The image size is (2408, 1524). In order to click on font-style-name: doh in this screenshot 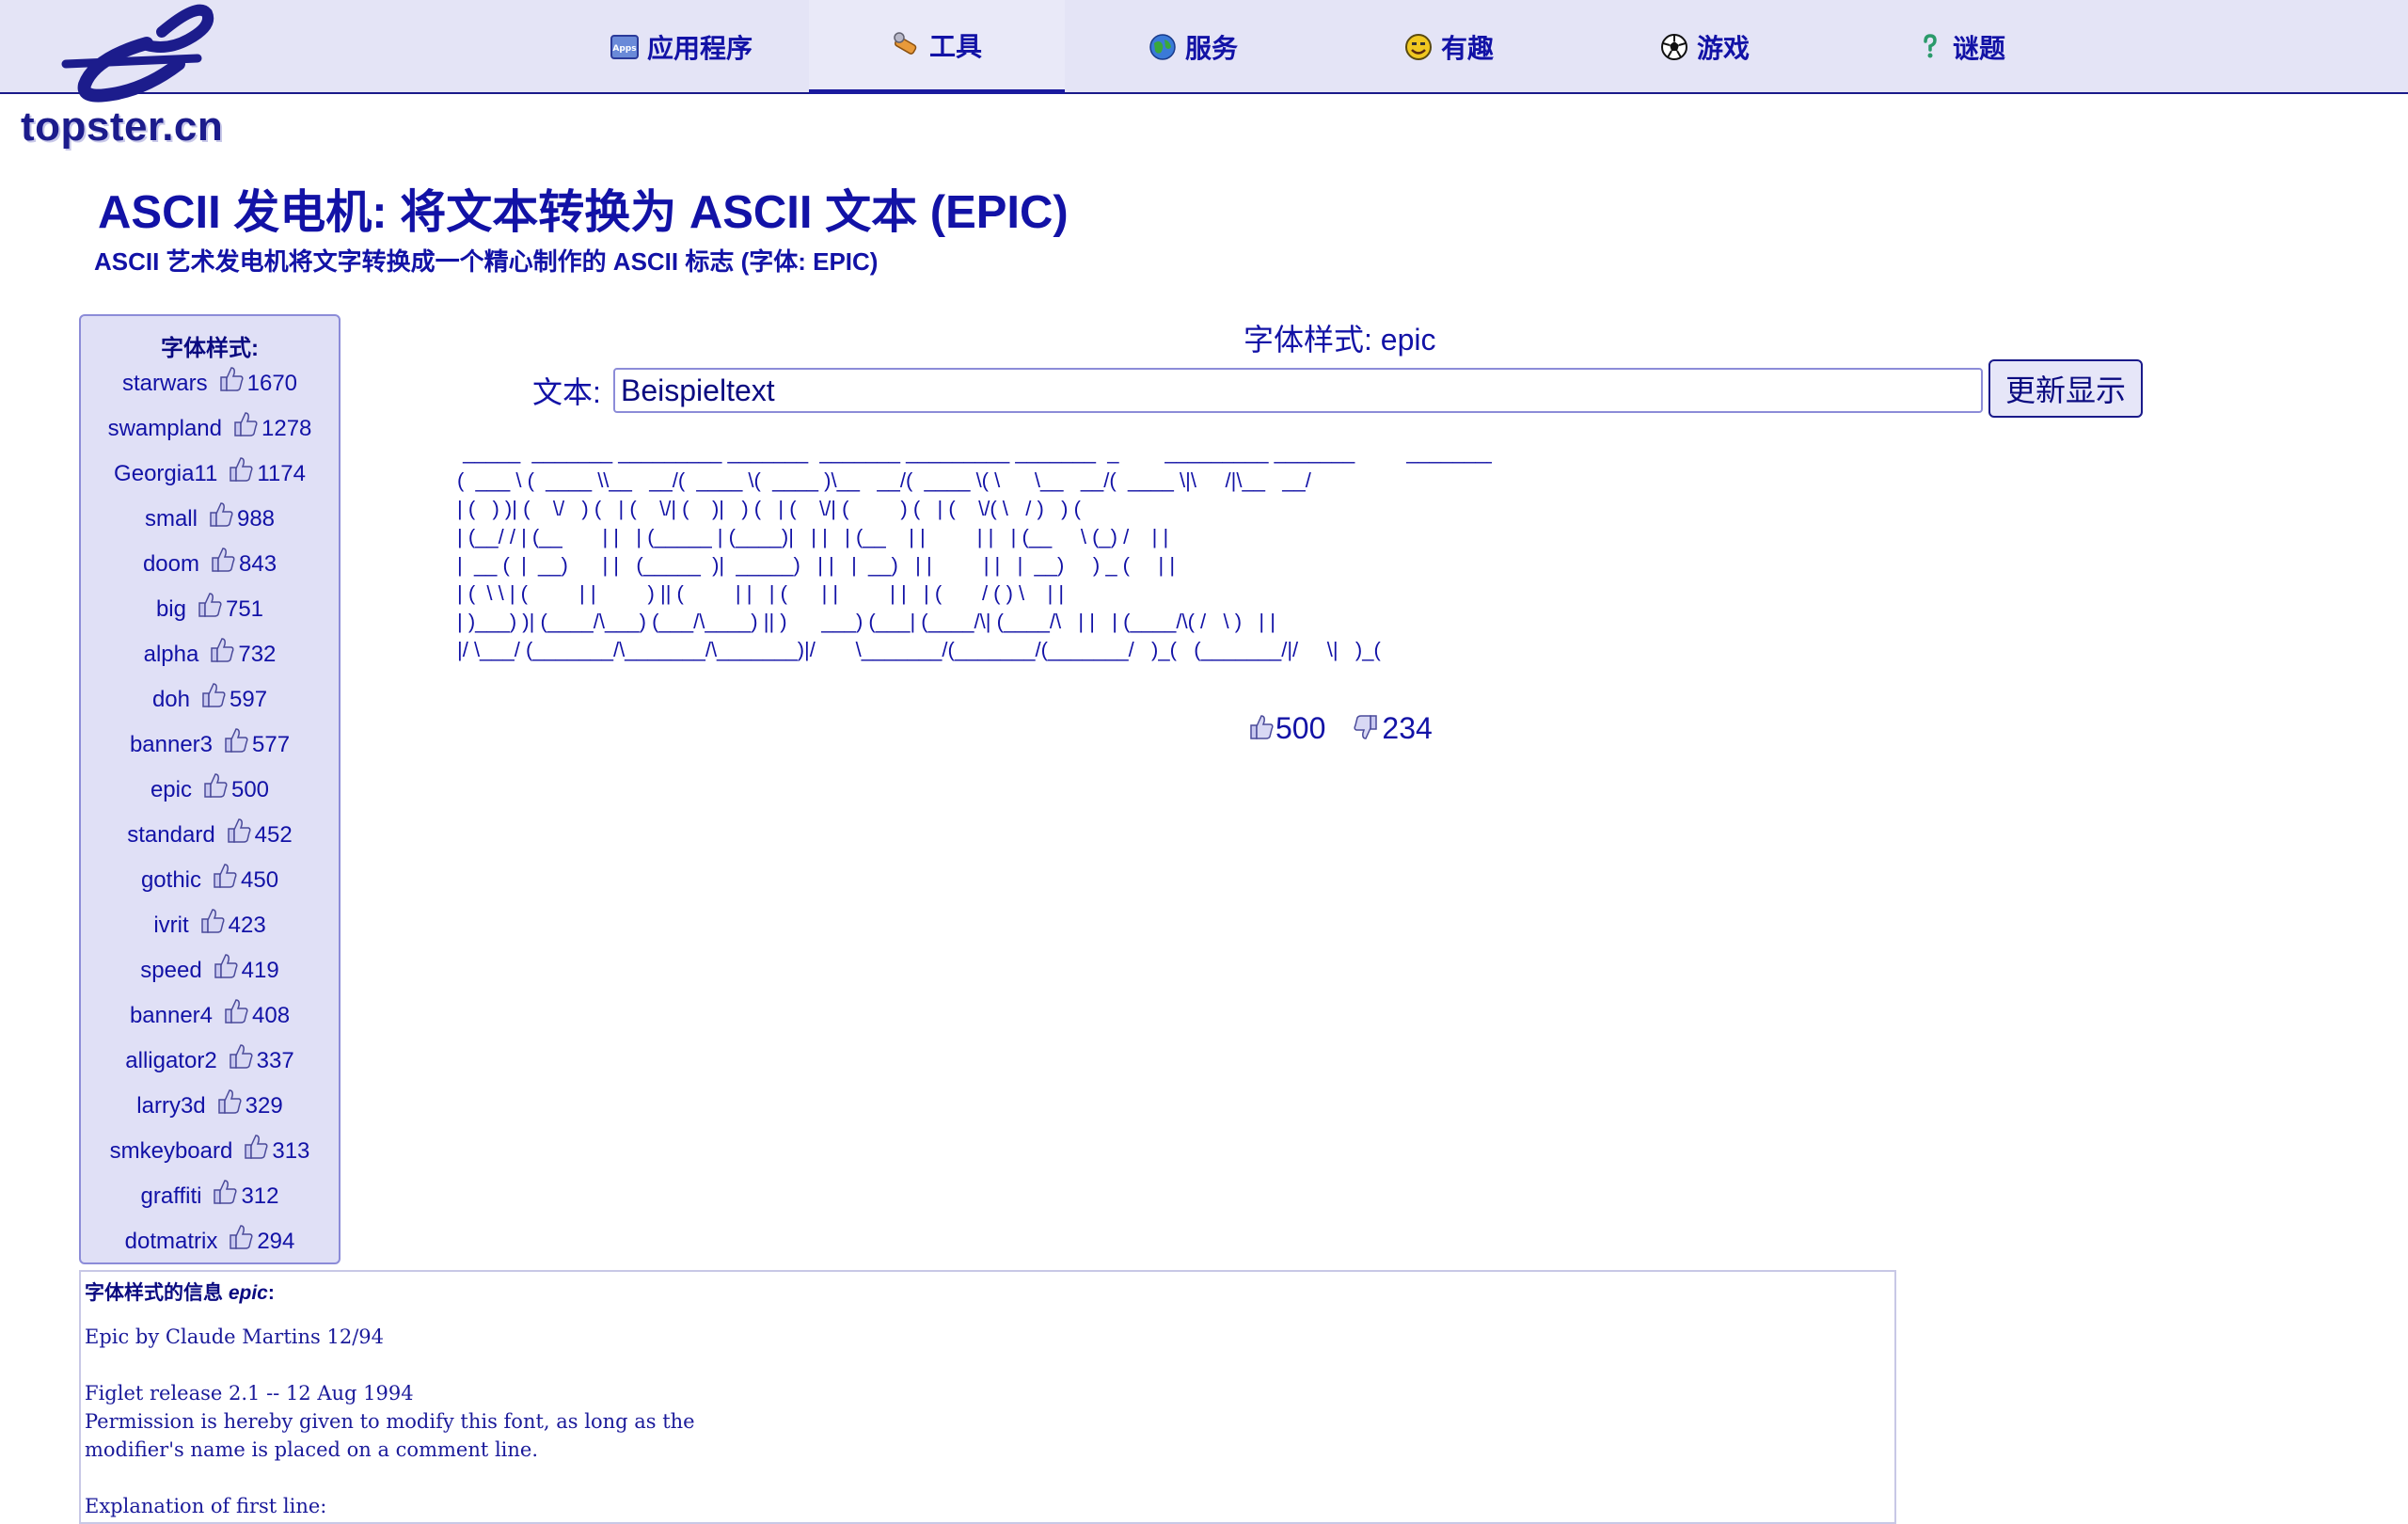, I will do `click(171, 700)`.